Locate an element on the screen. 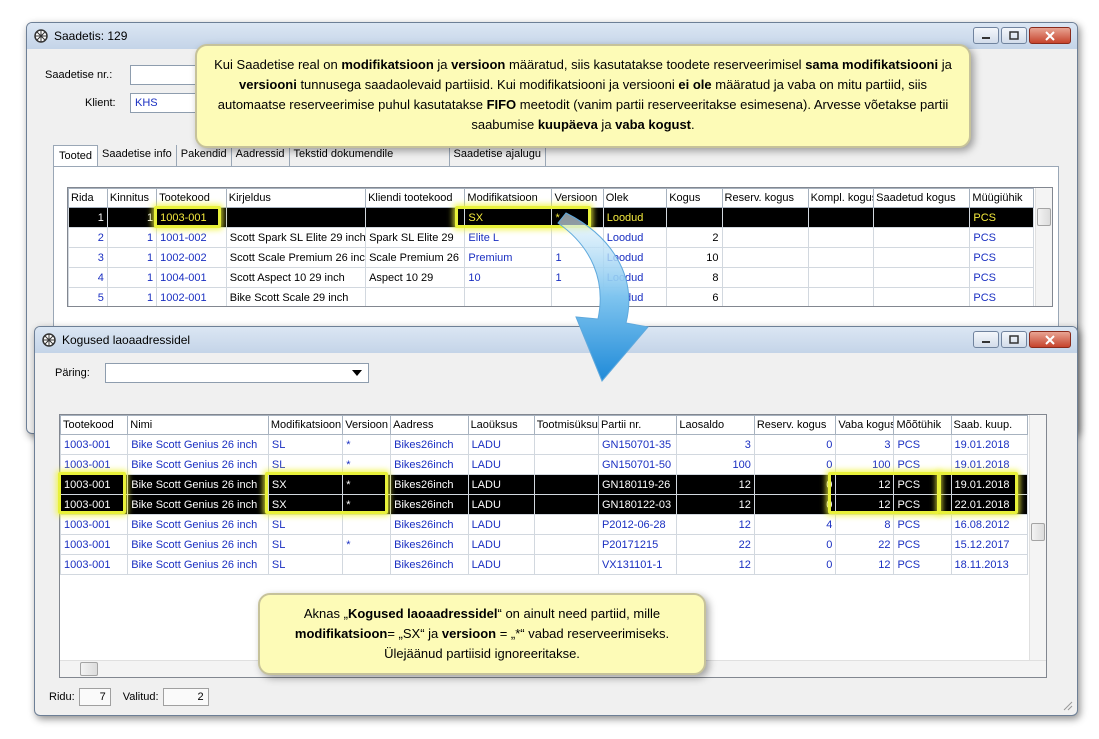 This screenshot has height=739, width=1099. col-header: Kompl. kogus is located at coordinates (841, 198).